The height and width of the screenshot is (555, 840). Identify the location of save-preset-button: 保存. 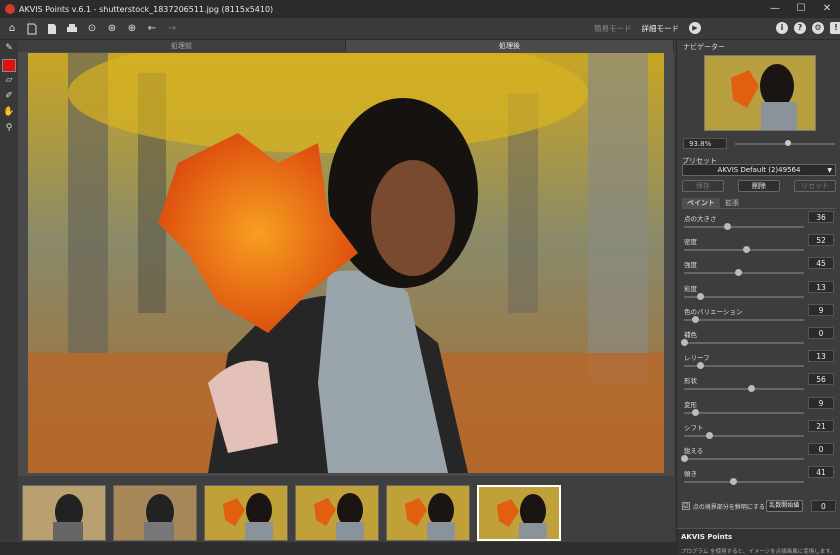
(703, 186).